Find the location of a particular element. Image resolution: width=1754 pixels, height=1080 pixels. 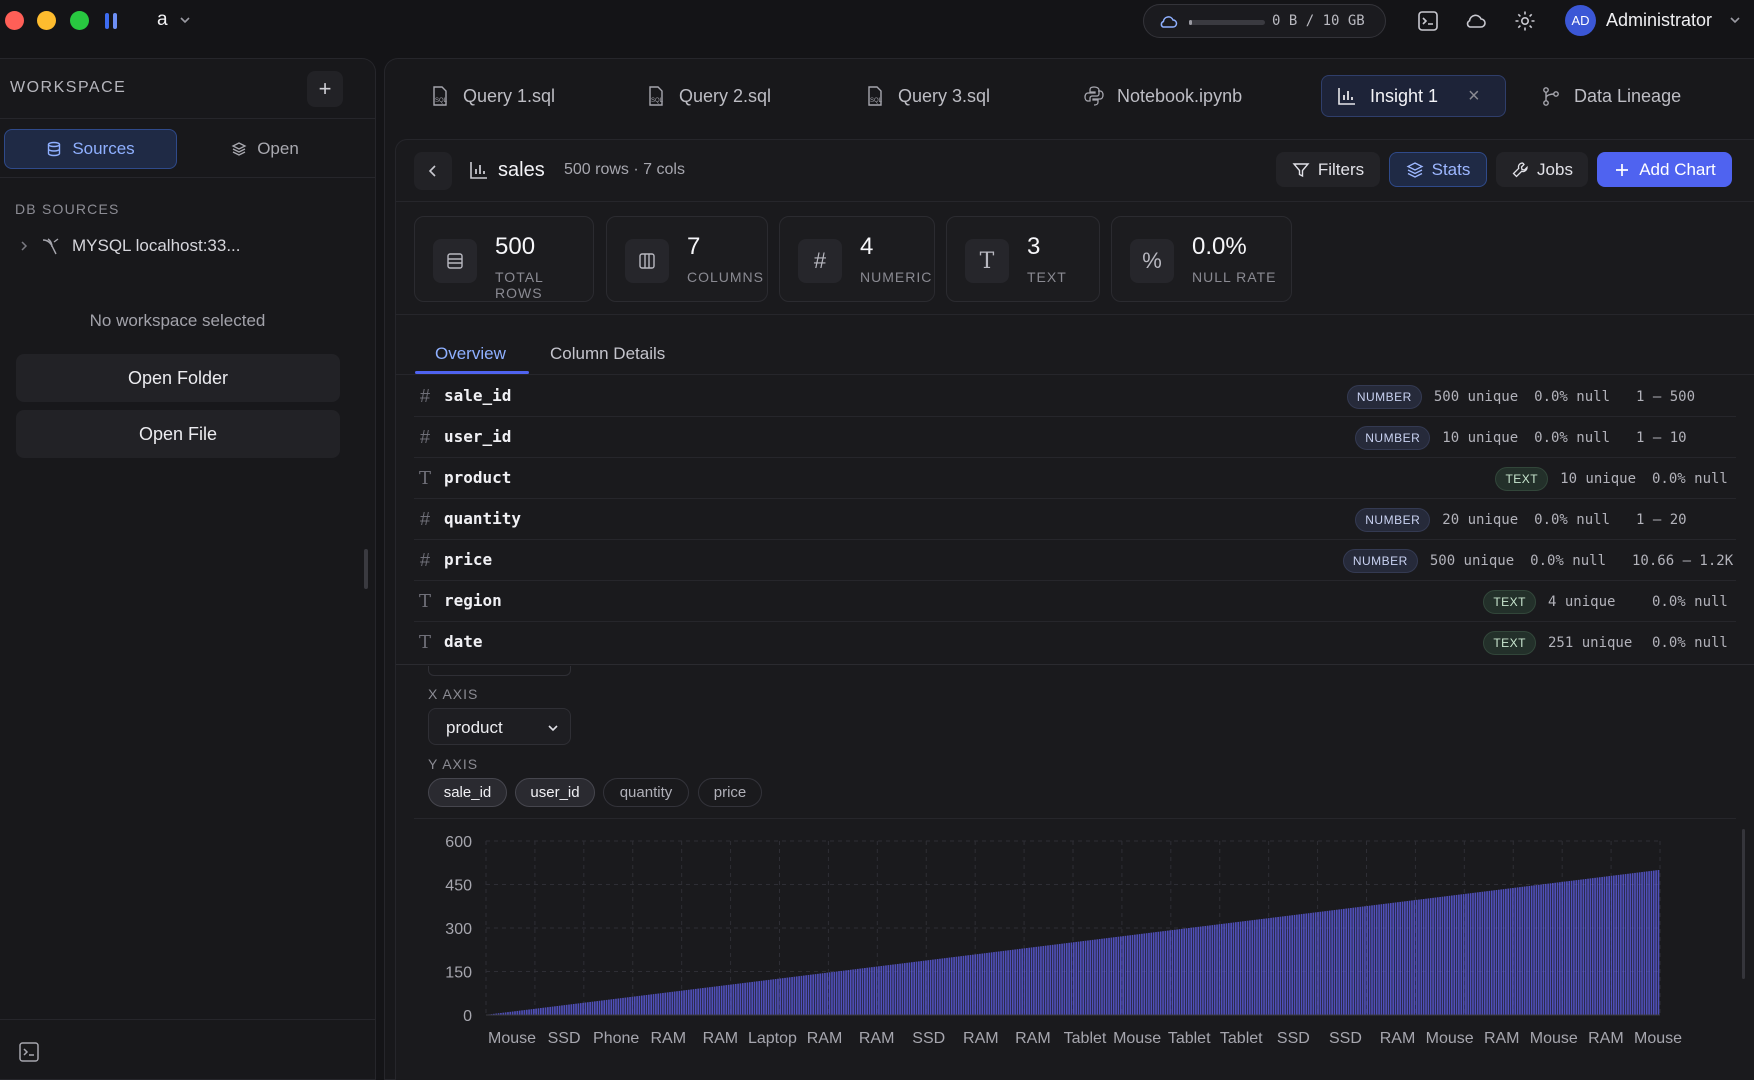

lineage-icon is located at coordinates (1551, 96).